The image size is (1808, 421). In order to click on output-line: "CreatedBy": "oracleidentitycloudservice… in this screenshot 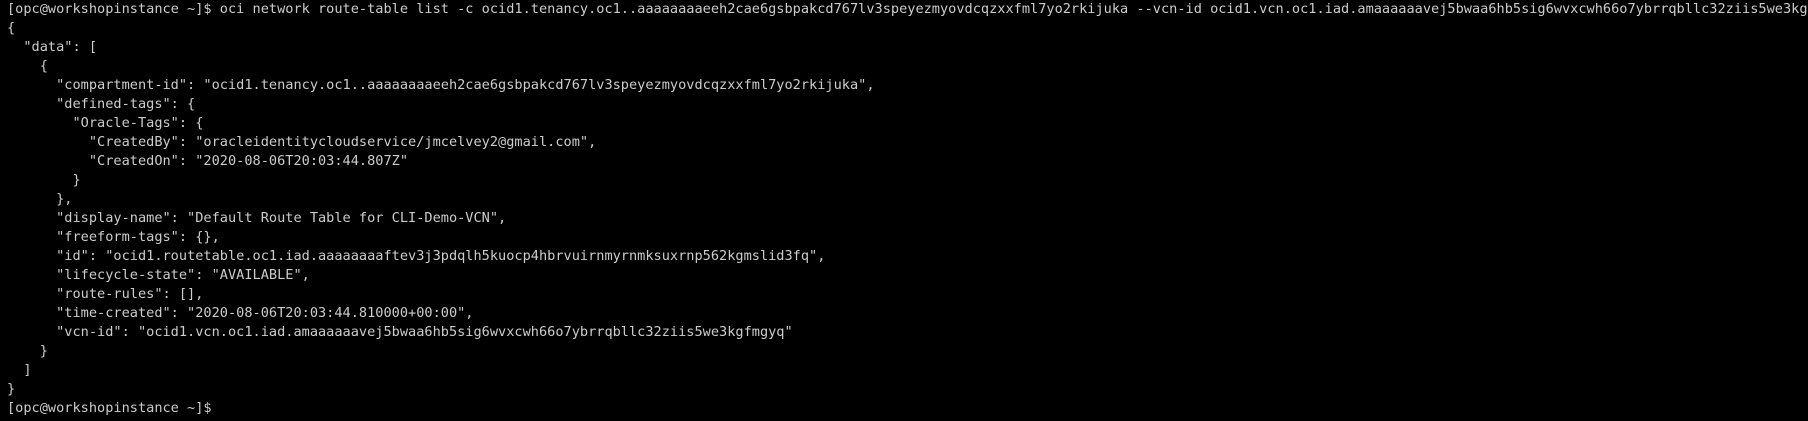, I will do `click(302, 142)`.